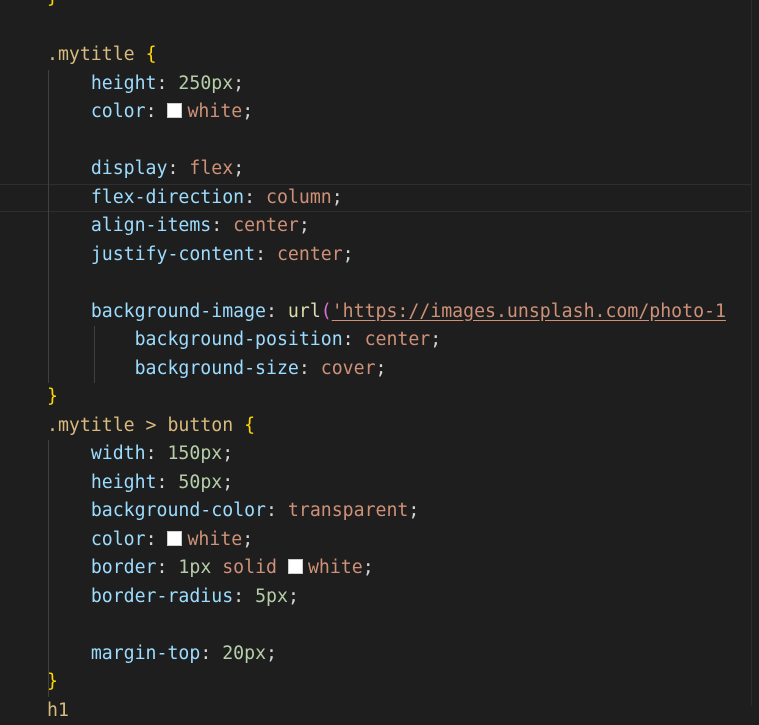 The height and width of the screenshot is (725, 759). What do you see at coordinates (194, 567) in the screenshot?
I see `code-token-num: 1px` at bounding box center [194, 567].